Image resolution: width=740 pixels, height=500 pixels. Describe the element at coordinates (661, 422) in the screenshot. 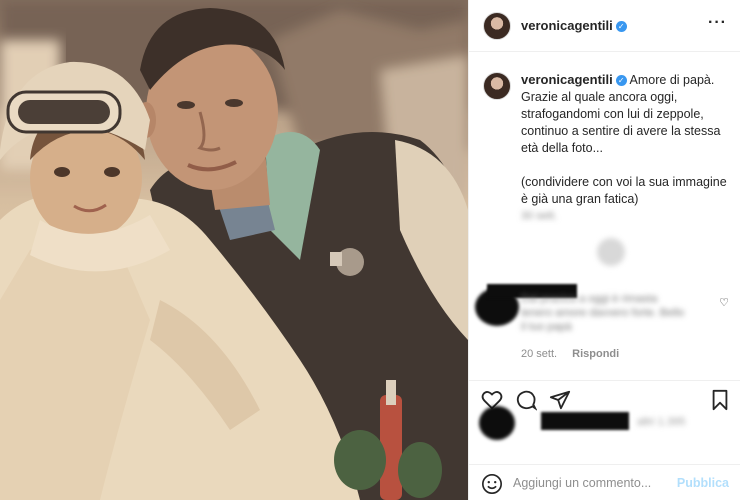

I see `likes-count: altri 1.395` at that location.